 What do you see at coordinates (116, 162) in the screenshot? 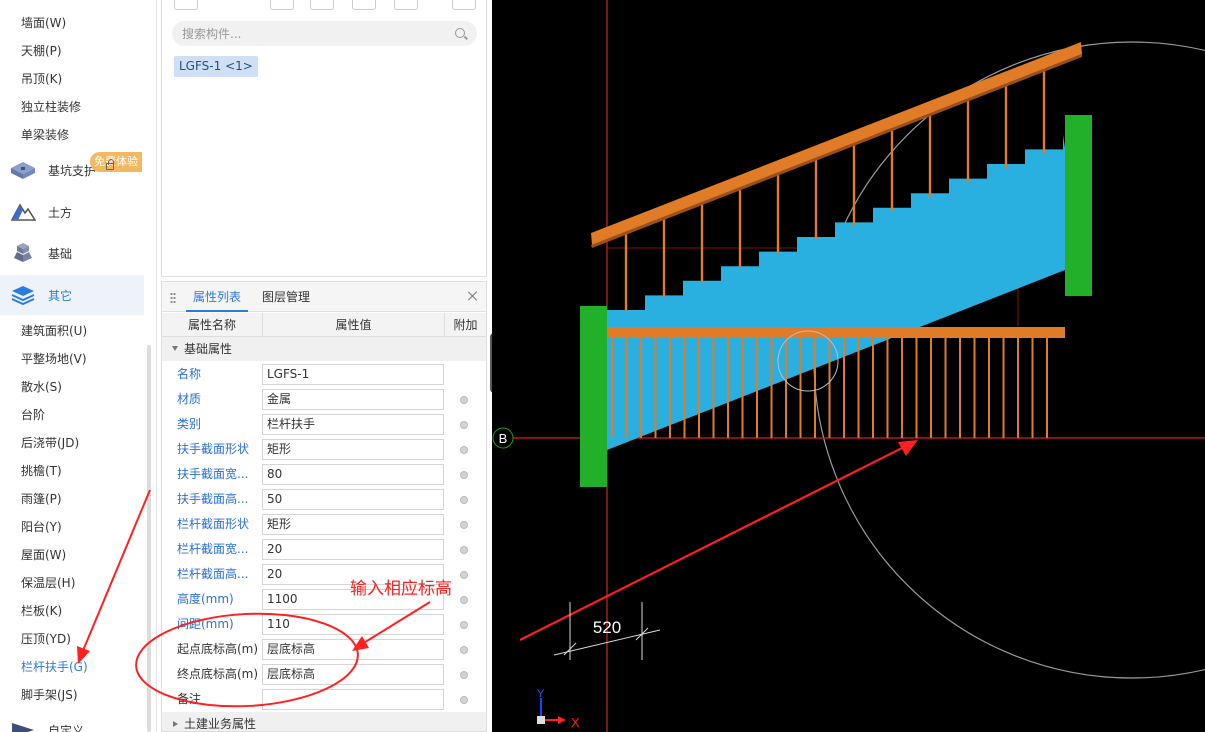
I see `free-trial-badge: 免费体验` at bounding box center [116, 162].